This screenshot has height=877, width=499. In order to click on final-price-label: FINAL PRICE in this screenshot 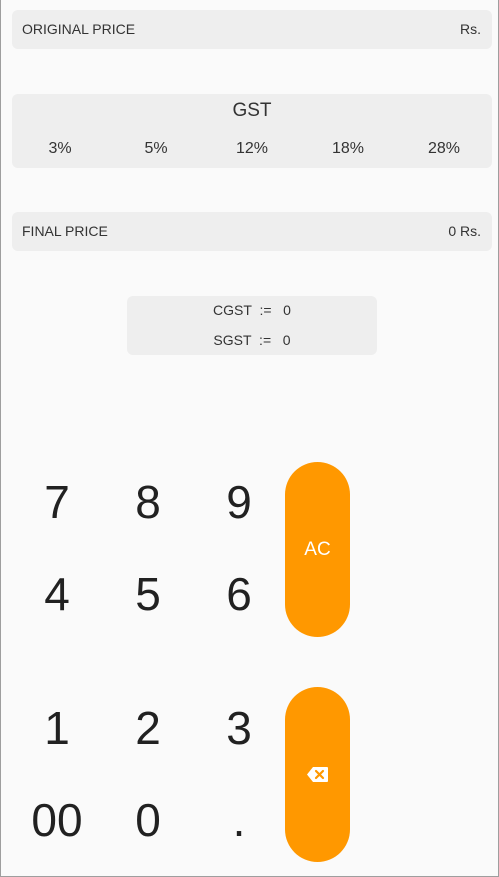, I will do `click(65, 231)`.